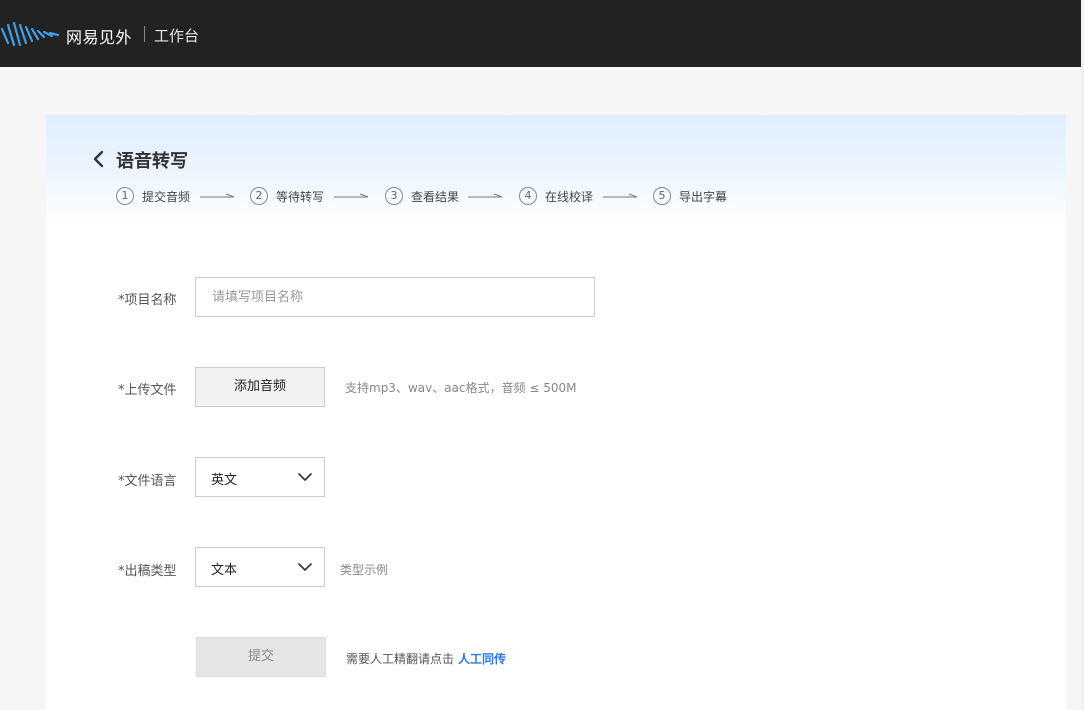  What do you see at coordinates (540, 33) in the screenshot?
I see `top-navigation-bar: 网易见外 工作台` at bounding box center [540, 33].